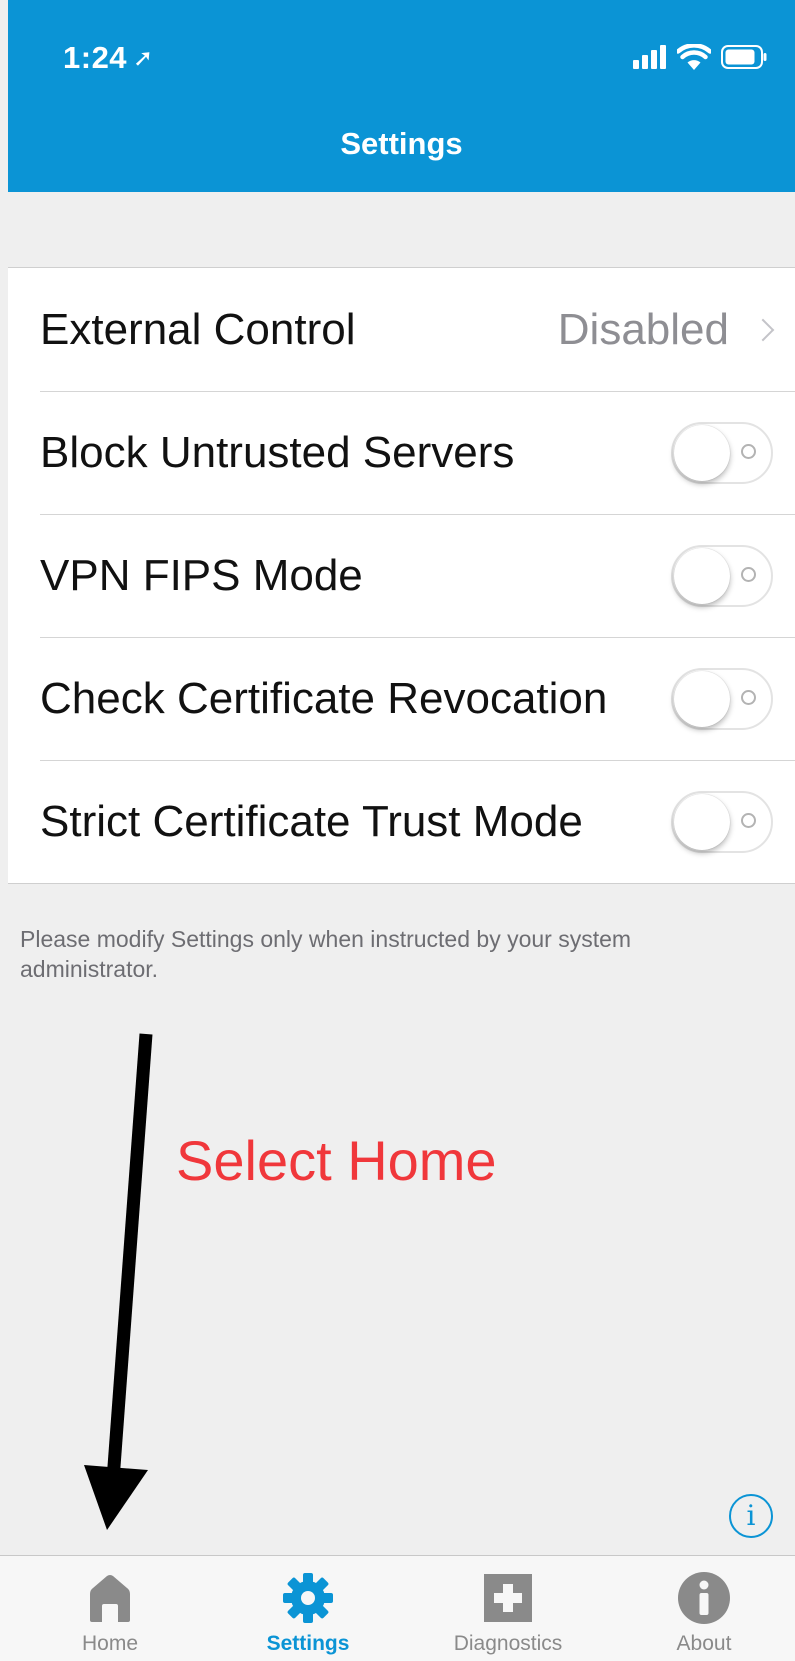 Image resolution: width=795 pixels, height=1661 pixels. I want to click on chevron-right-icon, so click(763, 329).